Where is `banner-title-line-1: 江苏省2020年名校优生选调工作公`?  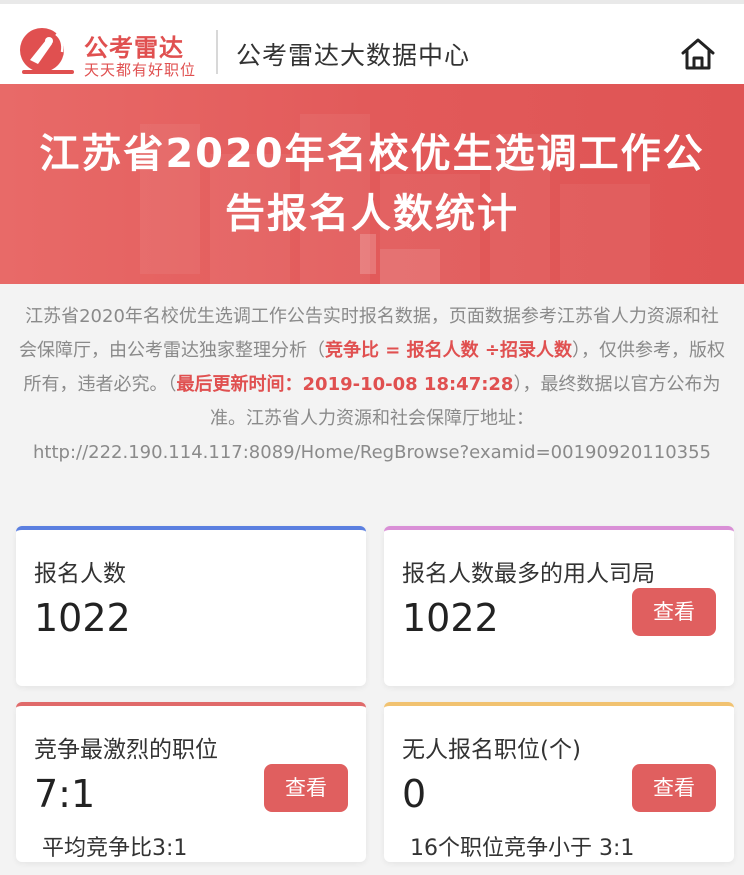
banner-title-line-1: 江苏省2020年名校优生选调工作公 is located at coordinates (372, 154).